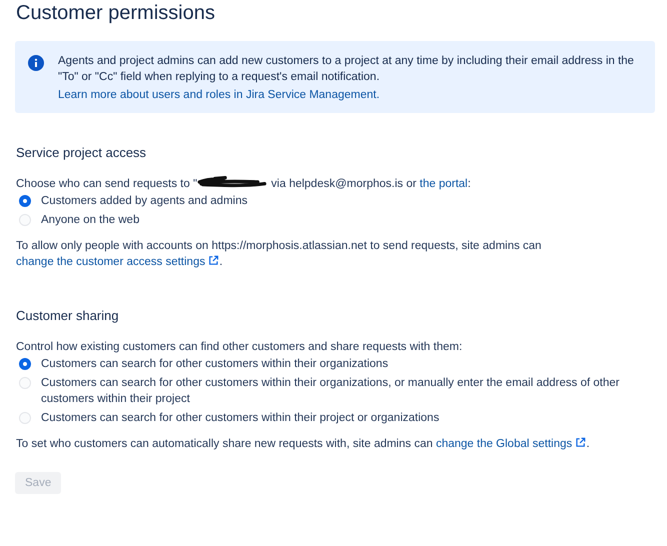 Image resolution: width=667 pixels, height=546 pixels. I want to click on settings-link: change the customer access settings, so click(118, 262).